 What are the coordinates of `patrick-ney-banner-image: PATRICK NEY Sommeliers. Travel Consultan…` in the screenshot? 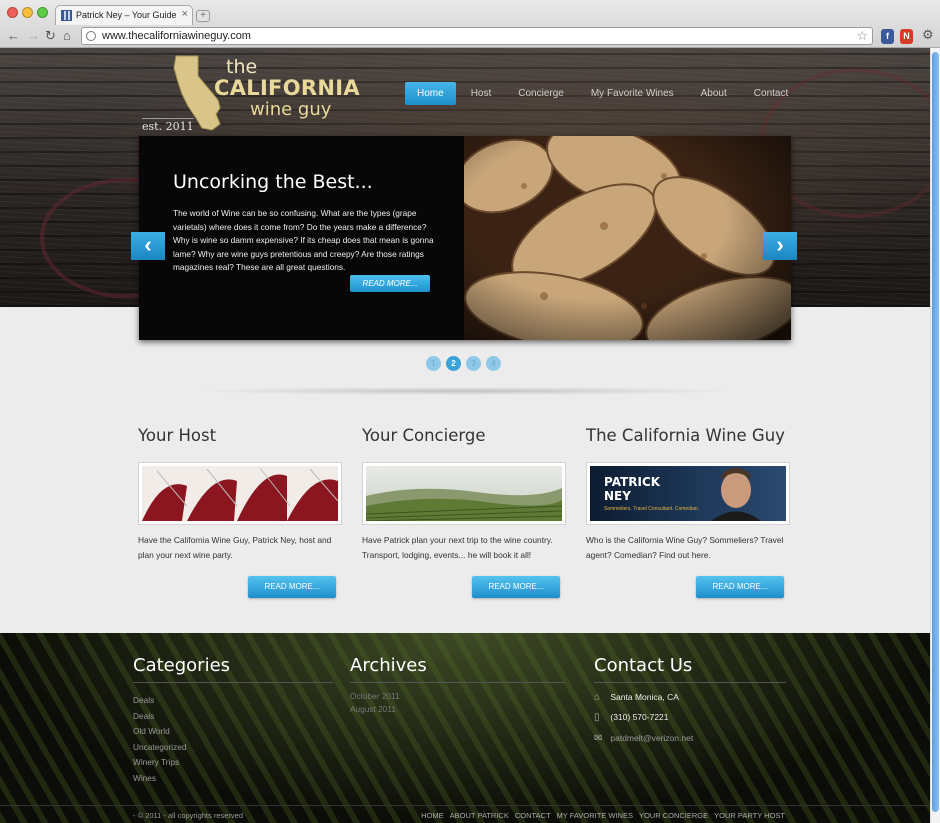 It's located at (688, 493).